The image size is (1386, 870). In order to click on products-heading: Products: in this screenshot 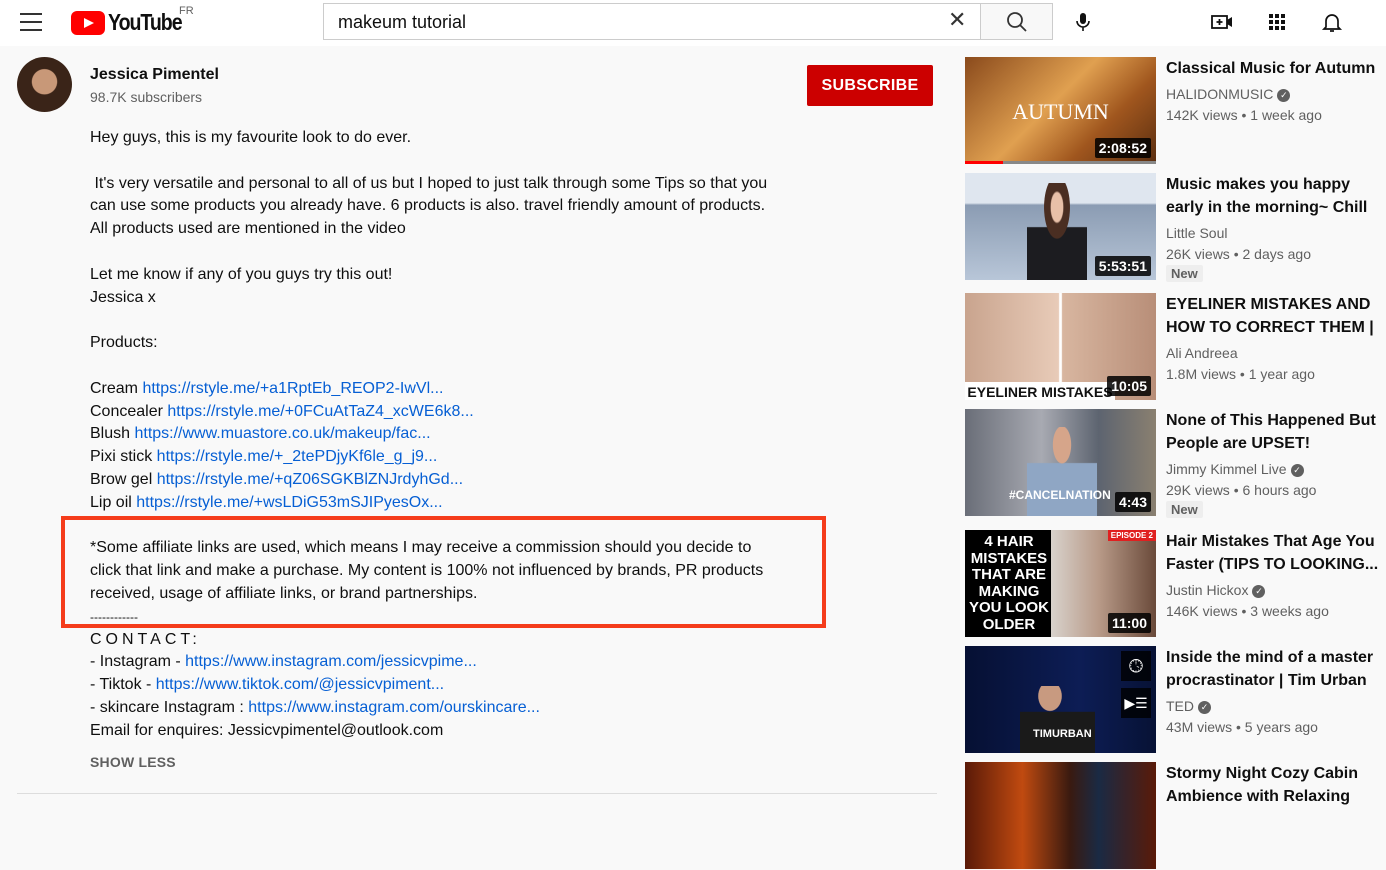, I will do `click(124, 343)`.